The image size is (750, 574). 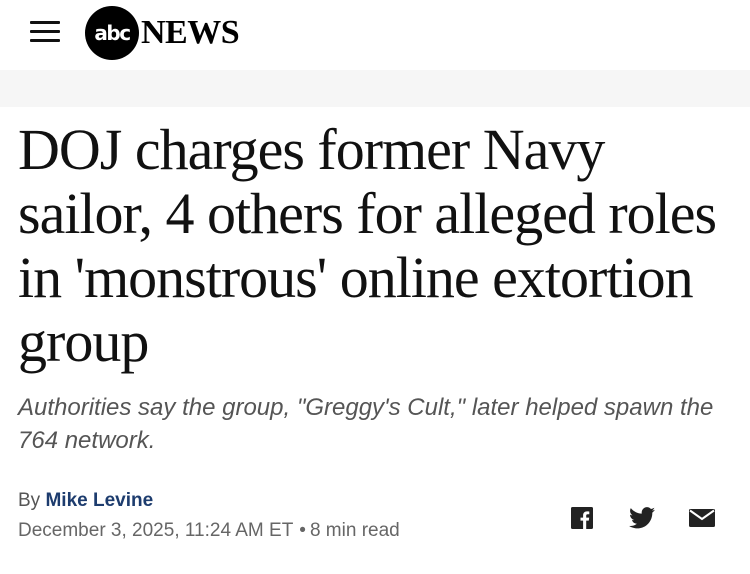 I want to click on byline-prefix: By, so click(x=29, y=500).